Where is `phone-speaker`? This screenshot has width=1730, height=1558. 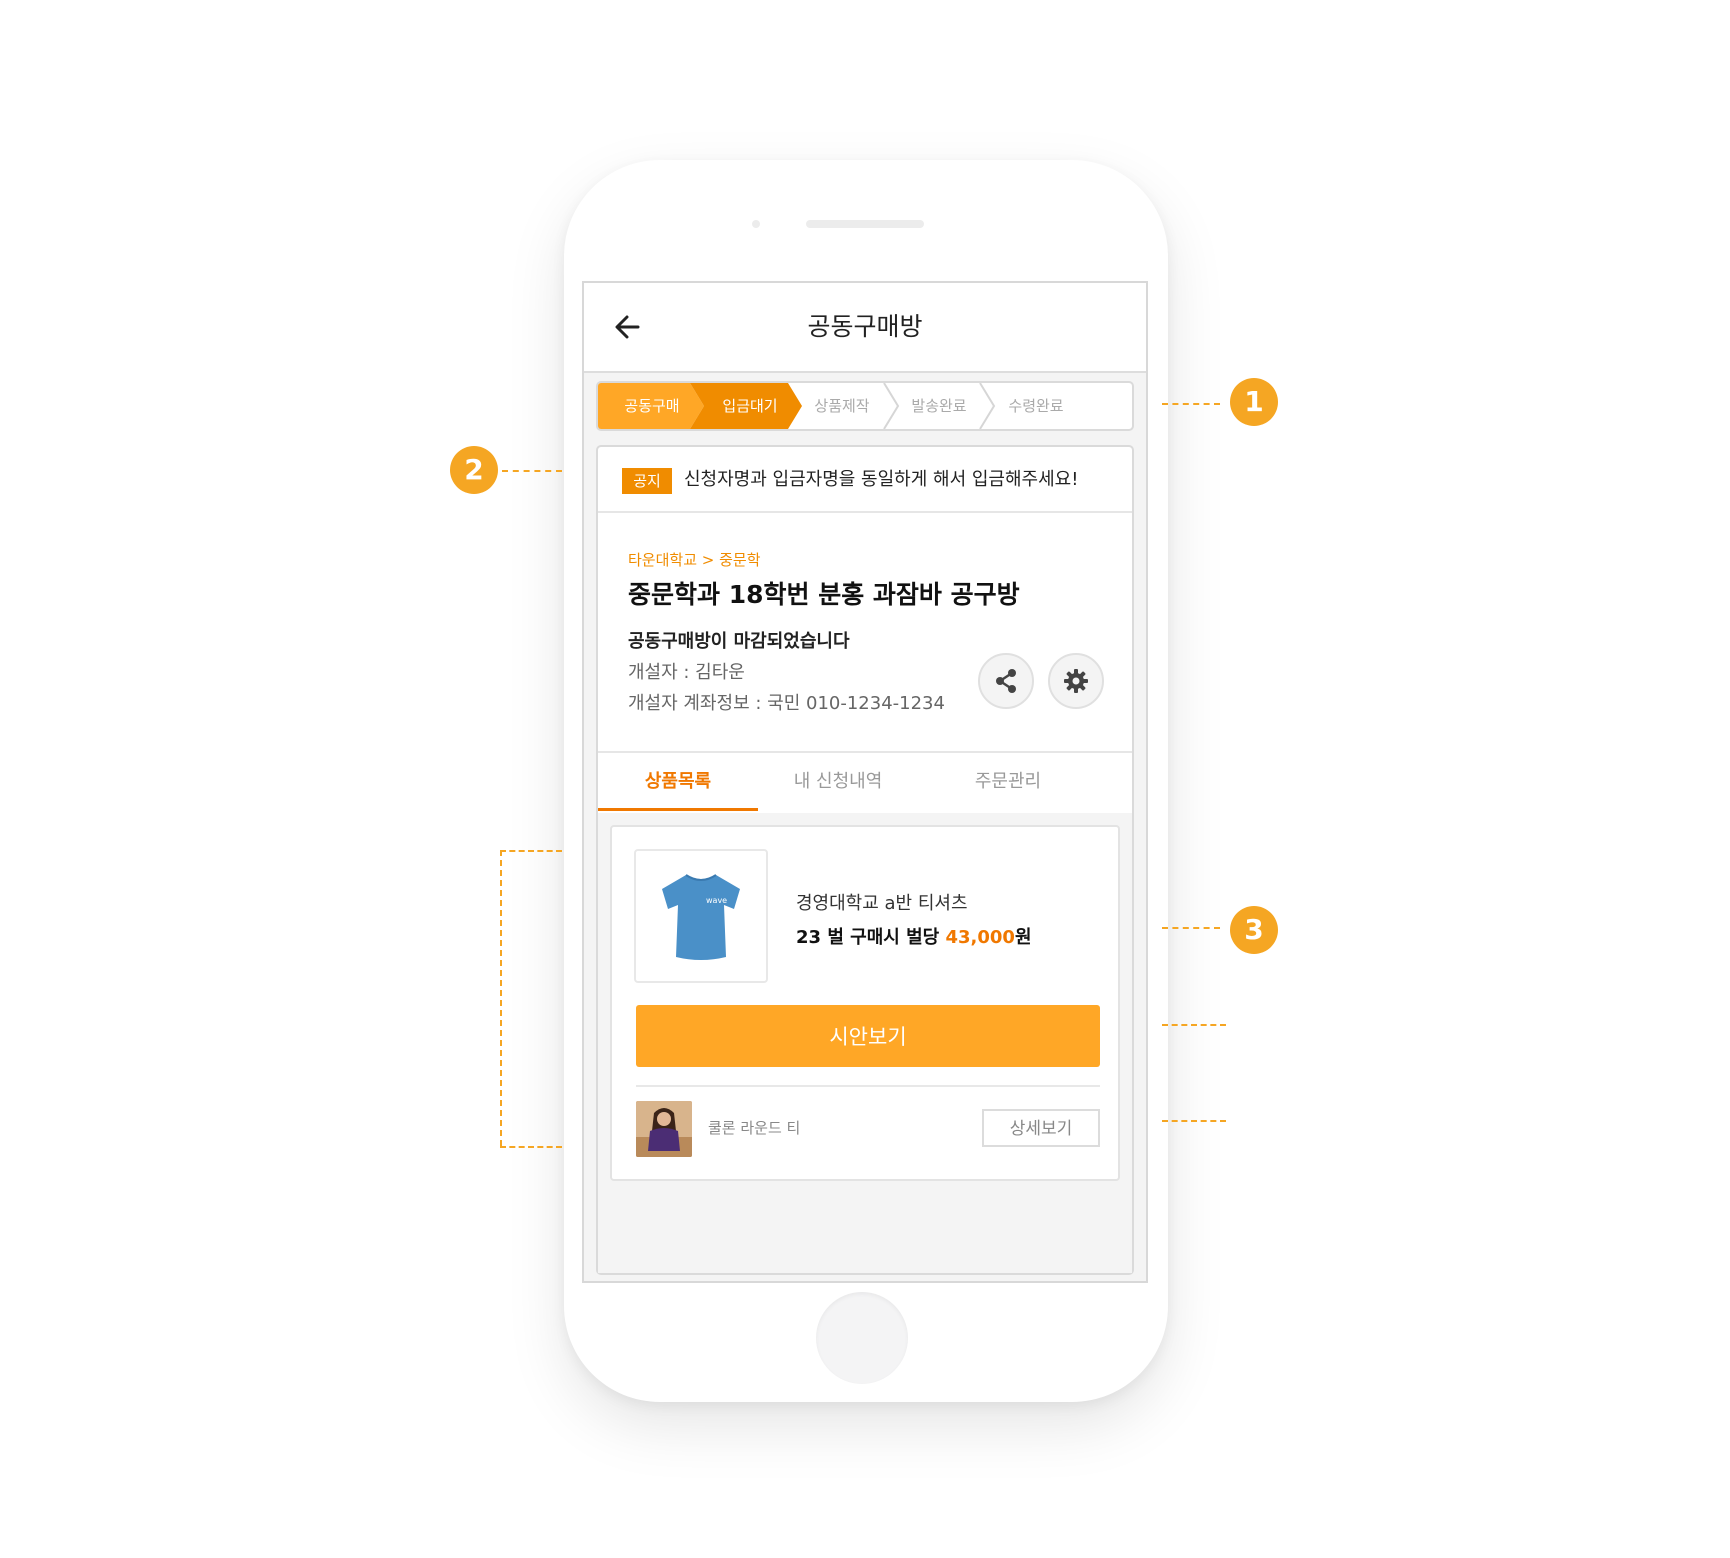
phone-speaker is located at coordinates (865, 224).